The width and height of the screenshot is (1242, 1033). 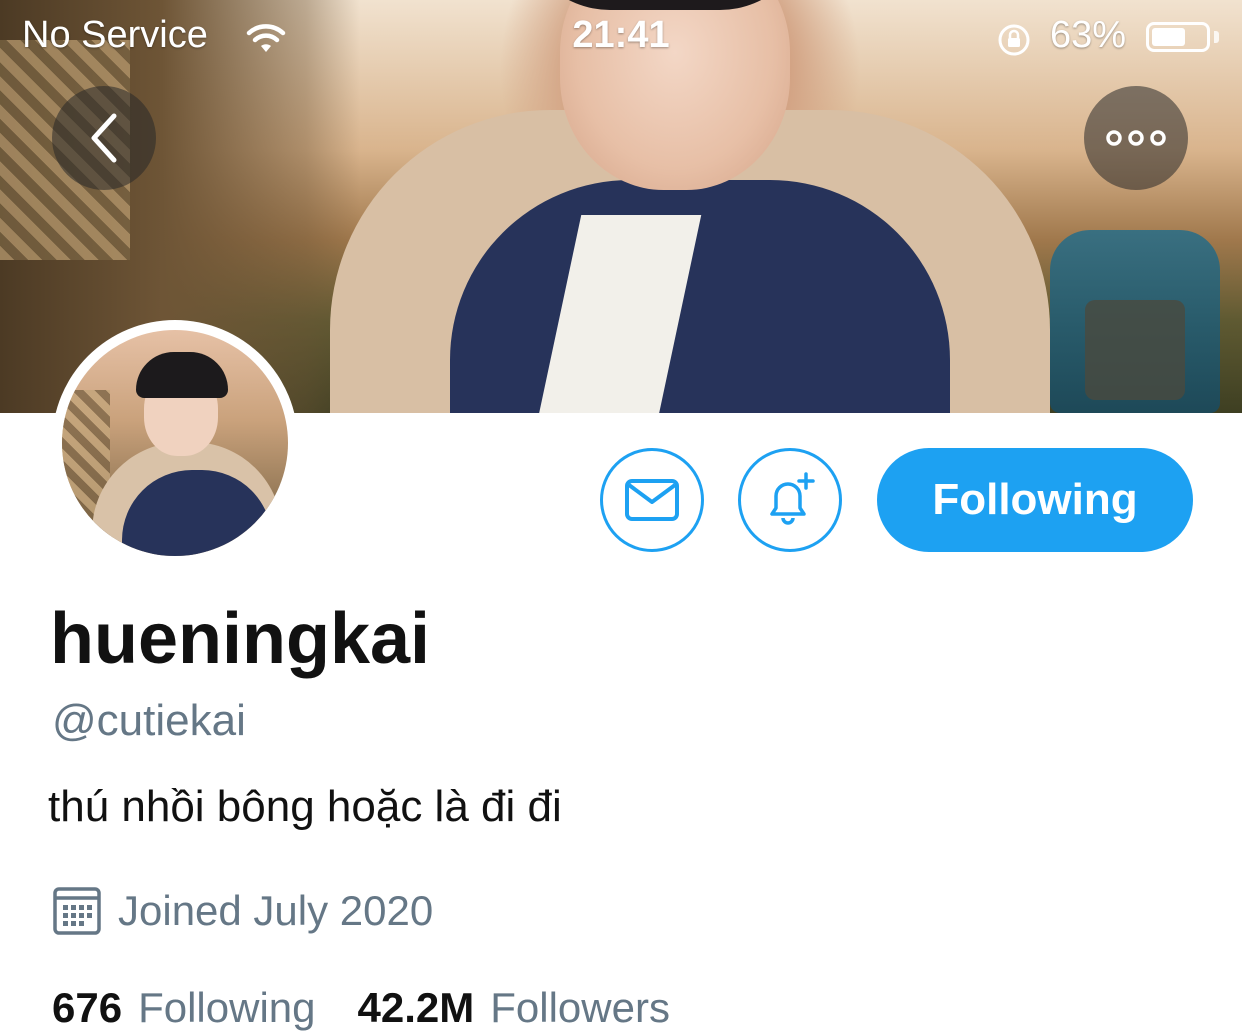 What do you see at coordinates (1014, 40) in the screenshot?
I see `rotation-lock-icon` at bounding box center [1014, 40].